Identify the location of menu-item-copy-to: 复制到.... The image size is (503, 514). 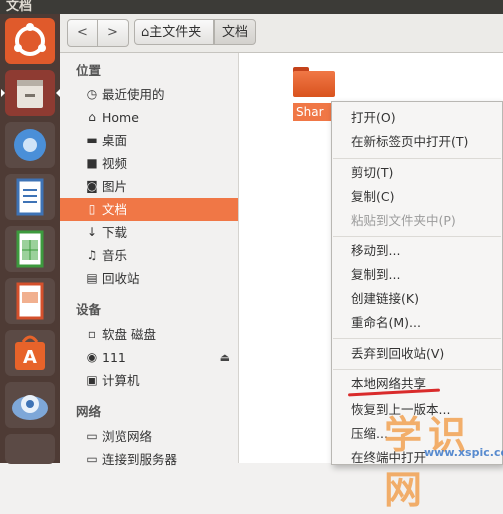
(417, 275).